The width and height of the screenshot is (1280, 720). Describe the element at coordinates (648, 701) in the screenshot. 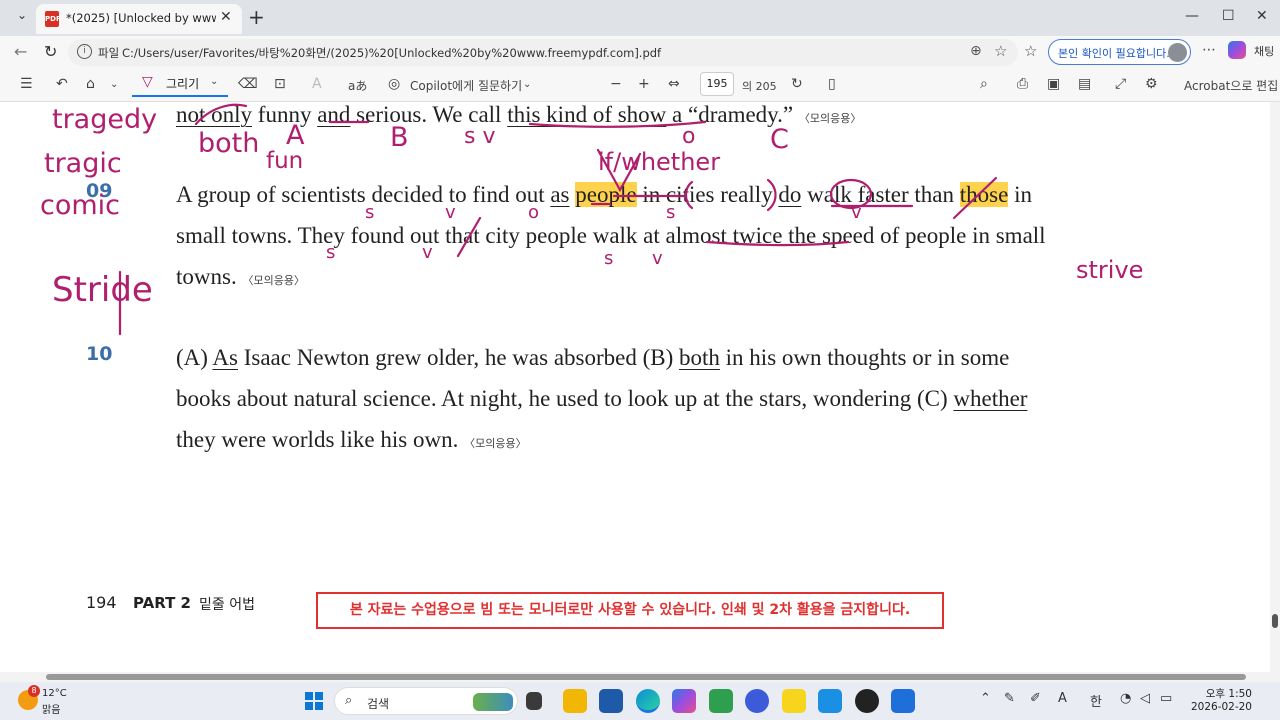

I see `edge-browser-icon` at that location.